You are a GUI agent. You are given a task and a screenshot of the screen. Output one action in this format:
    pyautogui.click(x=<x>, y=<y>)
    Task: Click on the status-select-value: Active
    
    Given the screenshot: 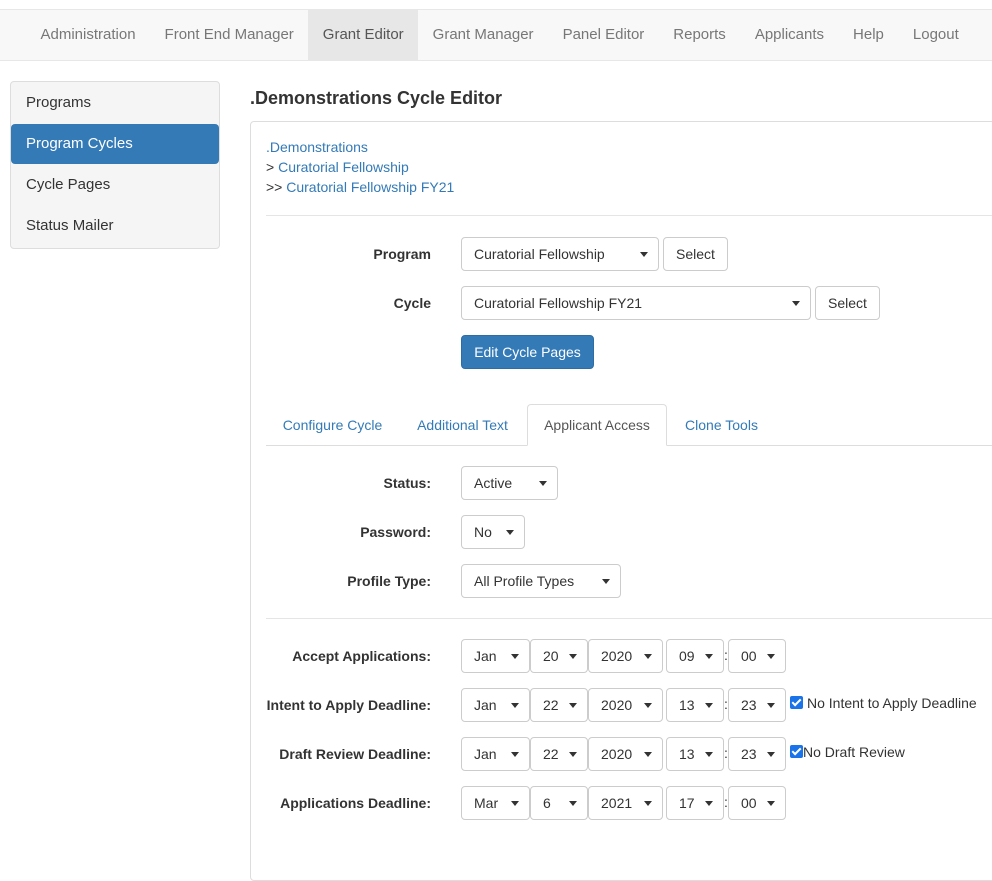 What is the action you would take?
    pyautogui.click(x=493, y=483)
    